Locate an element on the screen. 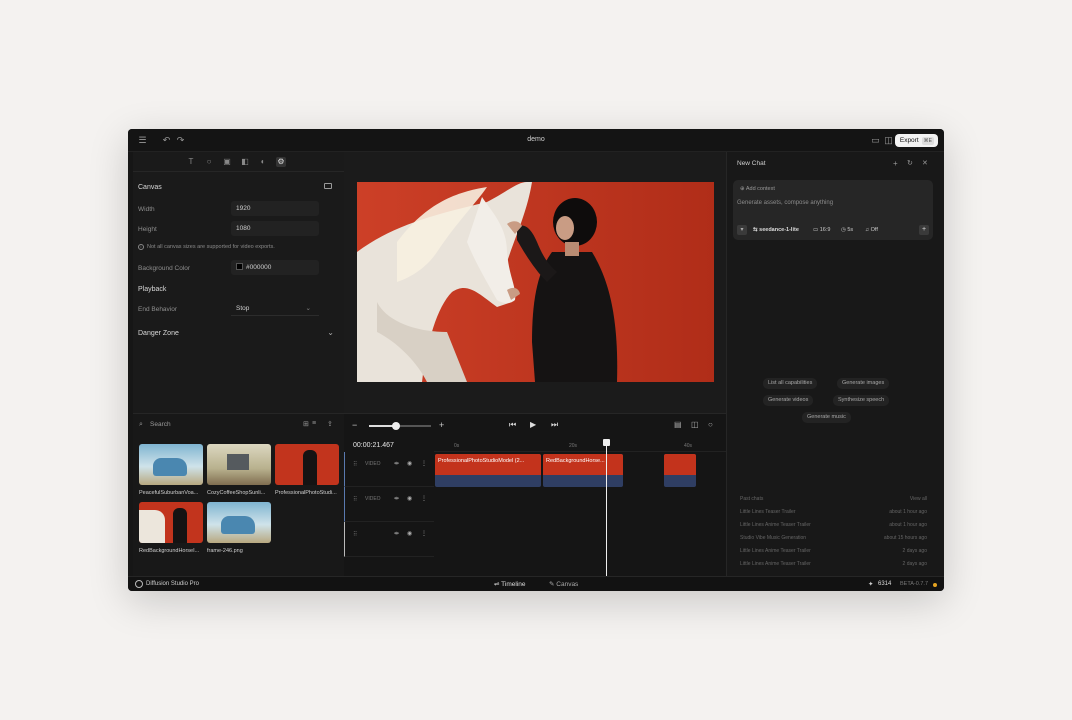 This screenshot has width=1072, height=720. zoom-slider is located at coordinates (400, 426).